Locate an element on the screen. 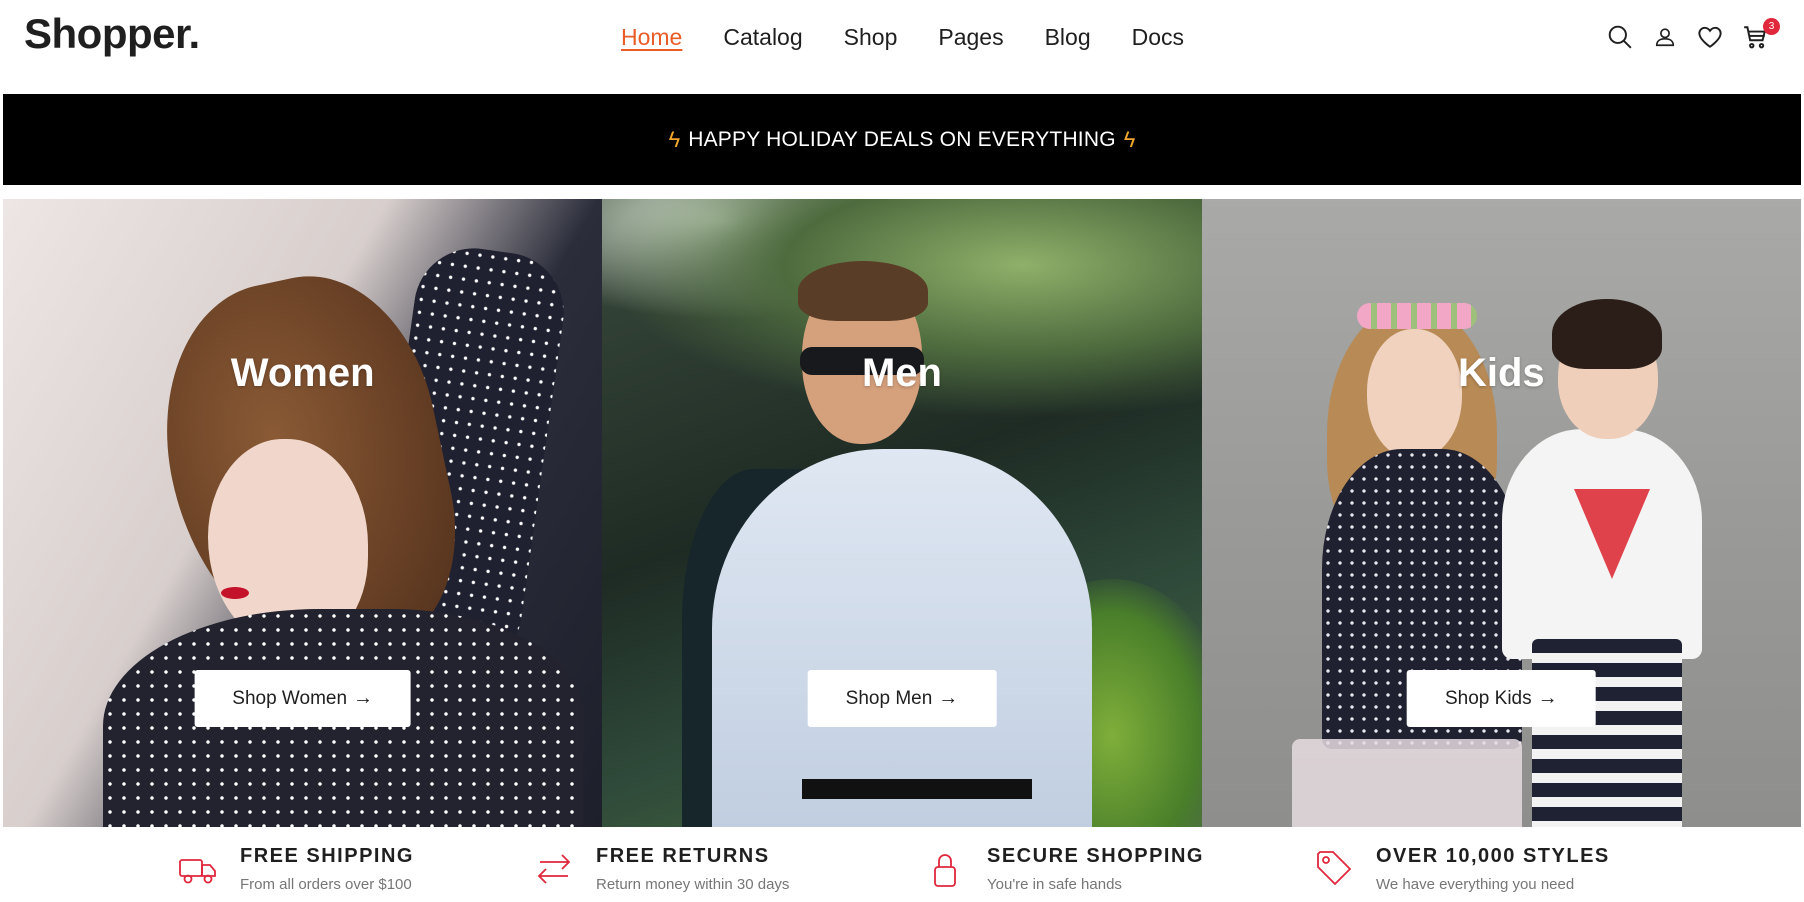 This screenshot has height=902, width=1804. tag-icon is located at coordinates (1334, 868).